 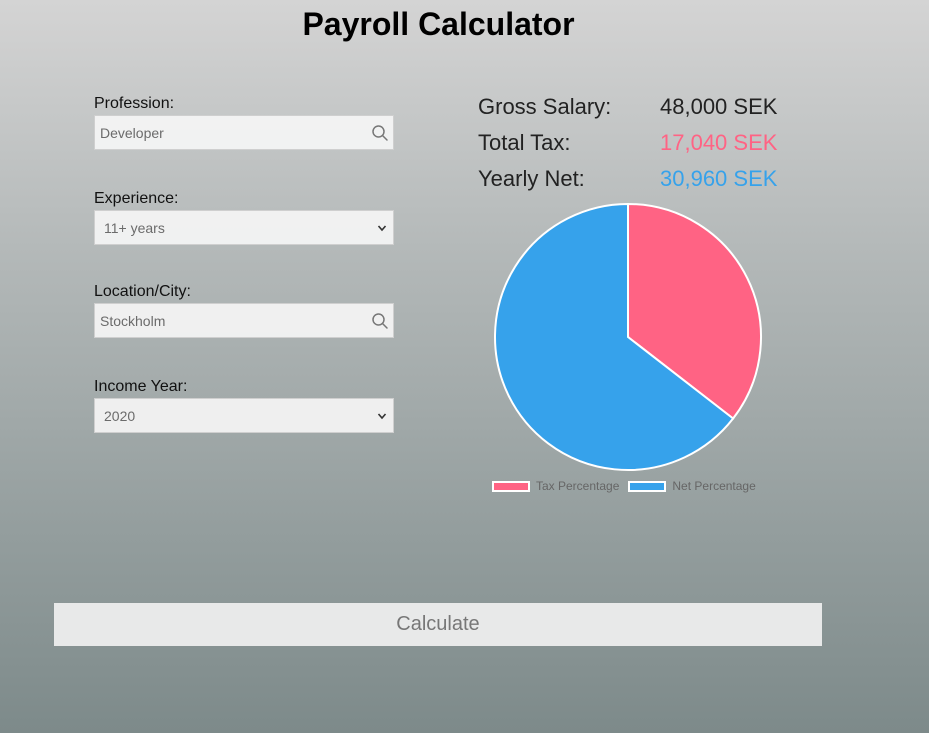 What do you see at coordinates (142, 291) in the screenshot?
I see `location-label: Location/City:` at bounding box center [142, 291].